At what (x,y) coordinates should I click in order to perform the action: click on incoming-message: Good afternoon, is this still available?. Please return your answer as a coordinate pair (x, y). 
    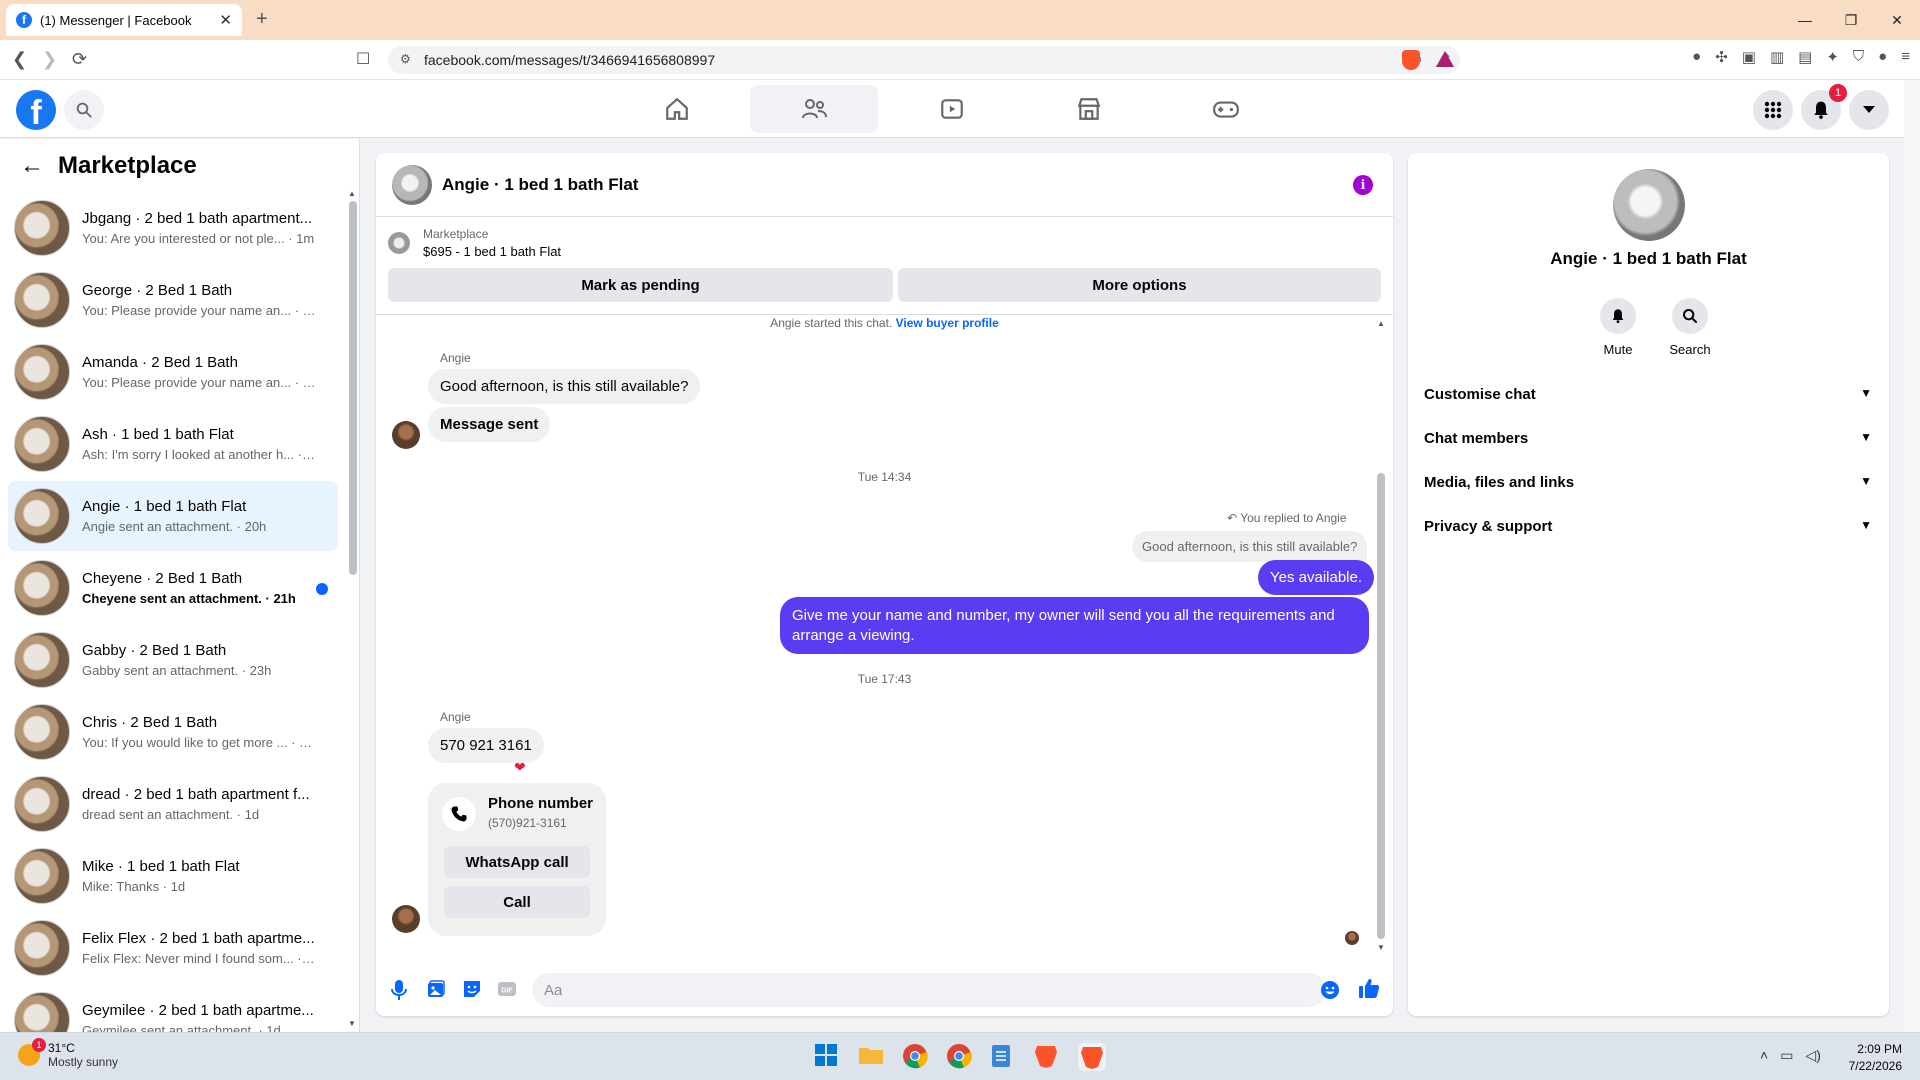
    Looking at the image, I should click on (564, 386).